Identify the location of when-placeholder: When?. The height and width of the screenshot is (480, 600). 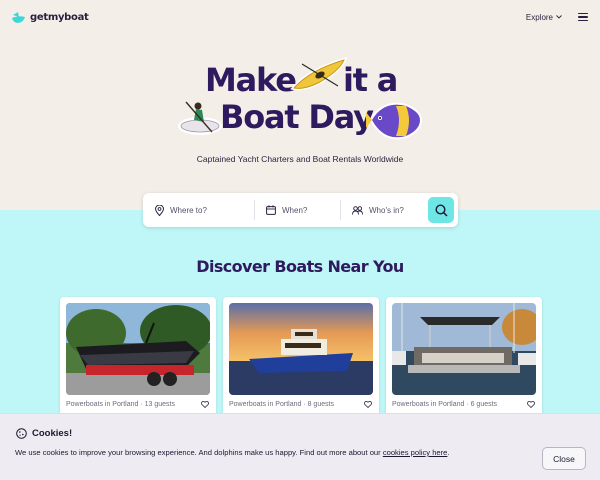
(295, 210).